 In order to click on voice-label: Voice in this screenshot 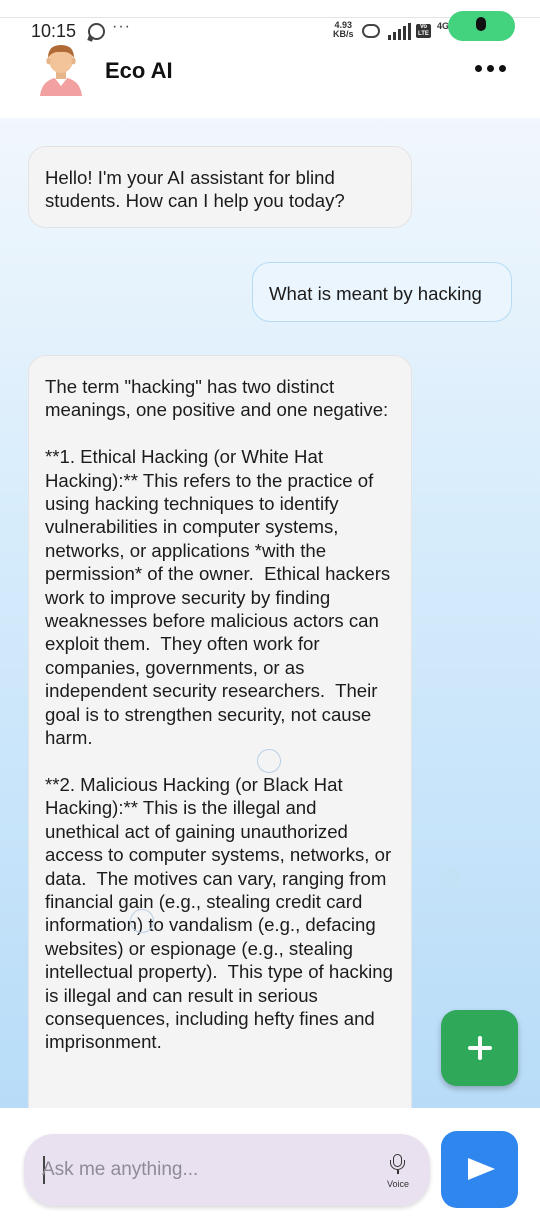, I will do `click(398, 1184)`.